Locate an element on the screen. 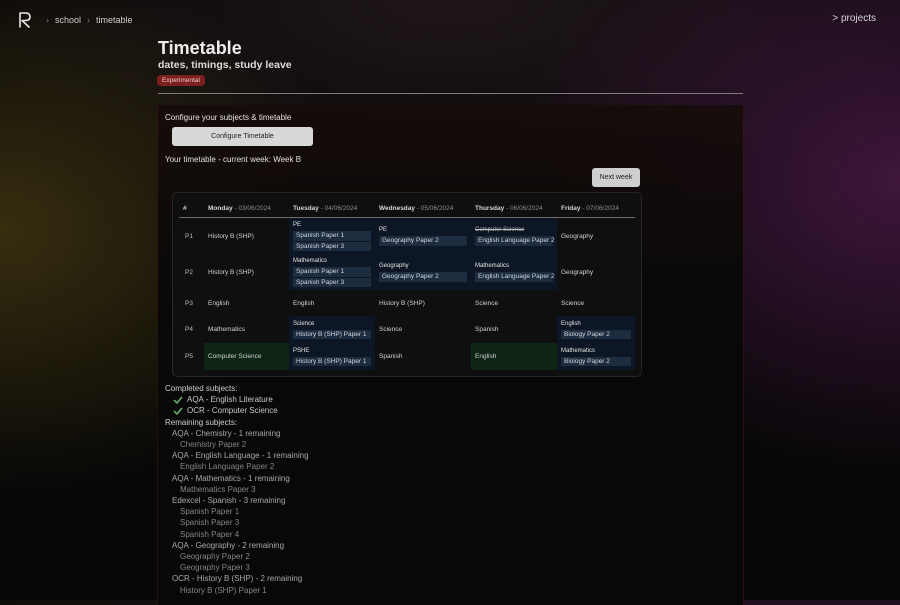 Image resolution: width=900 pixels, height=605 pixels. period-label: P3 is located at coordinates (189, 303).